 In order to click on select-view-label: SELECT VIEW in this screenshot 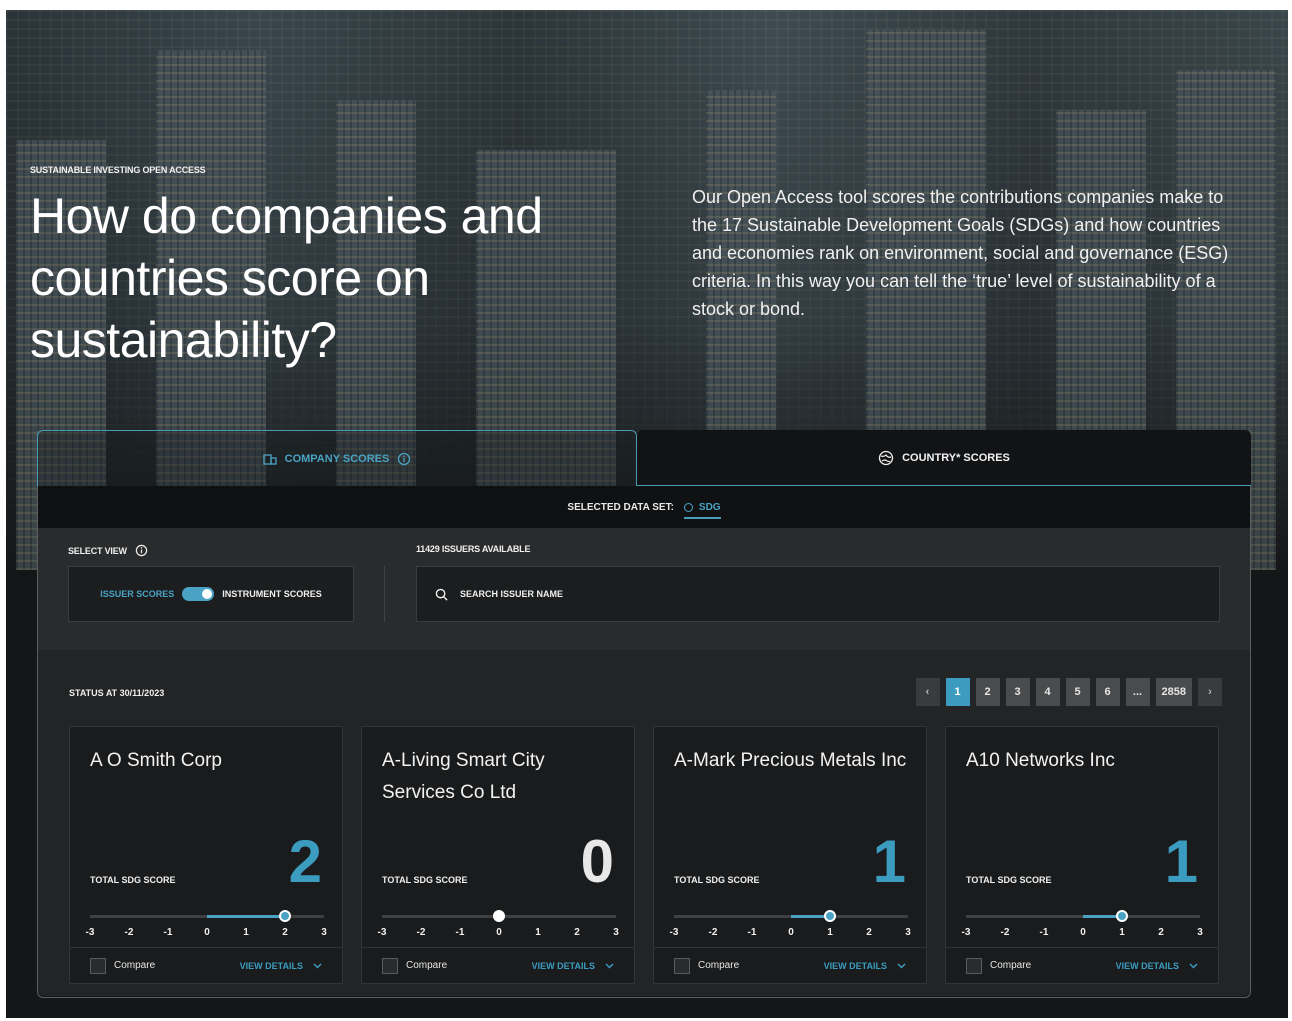, I will do `click(97, 550)`.